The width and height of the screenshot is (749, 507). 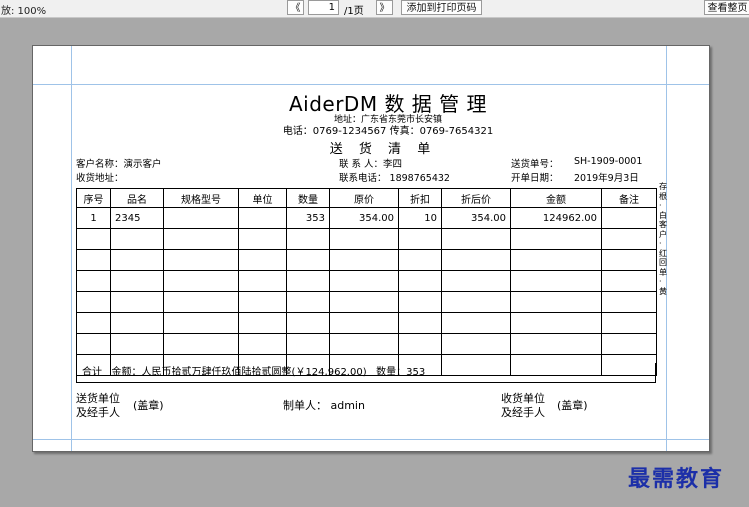 I want to click on page-number-input, so click(x=323, y=7).